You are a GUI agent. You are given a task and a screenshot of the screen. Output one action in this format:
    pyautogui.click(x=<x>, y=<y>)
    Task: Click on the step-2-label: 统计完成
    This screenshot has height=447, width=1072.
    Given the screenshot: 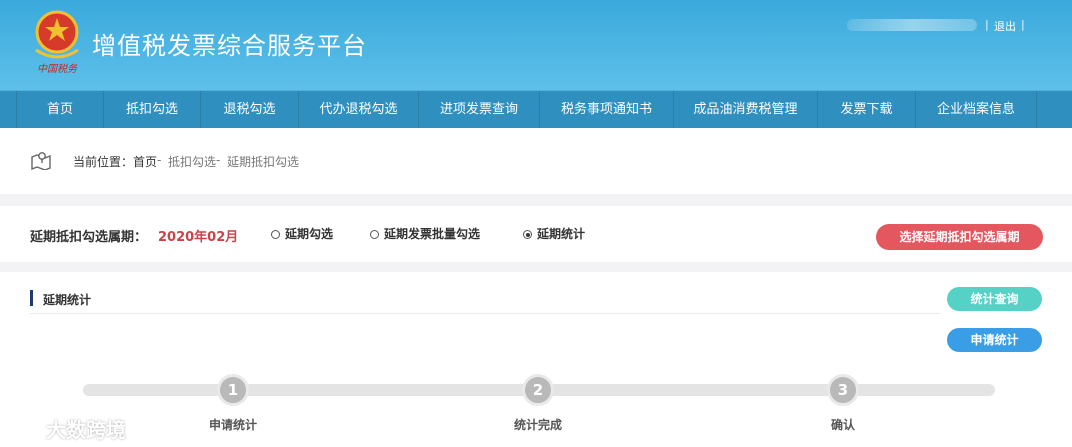 What is the action you would take?
    pyautogui.click(x=537, y=425)
    